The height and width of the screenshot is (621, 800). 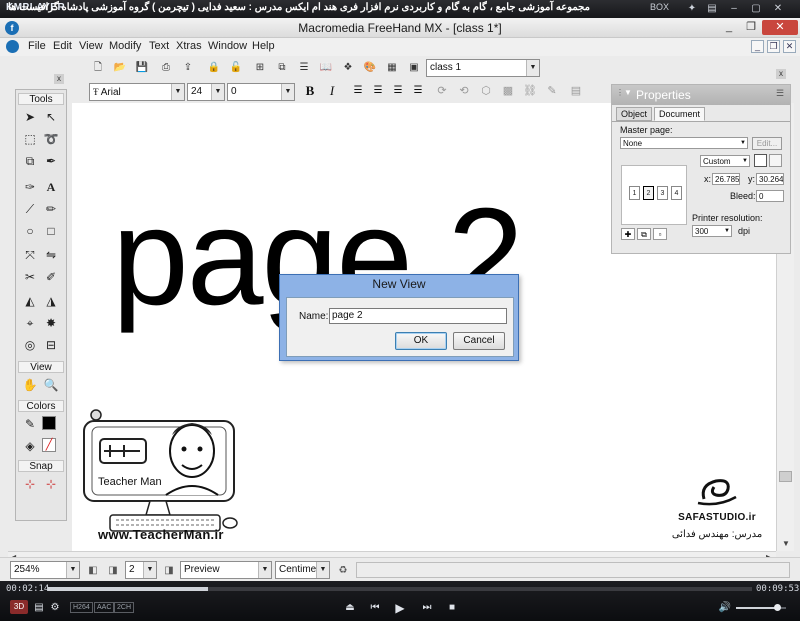 I want to click on document-icon, so click(x=12, y=46).